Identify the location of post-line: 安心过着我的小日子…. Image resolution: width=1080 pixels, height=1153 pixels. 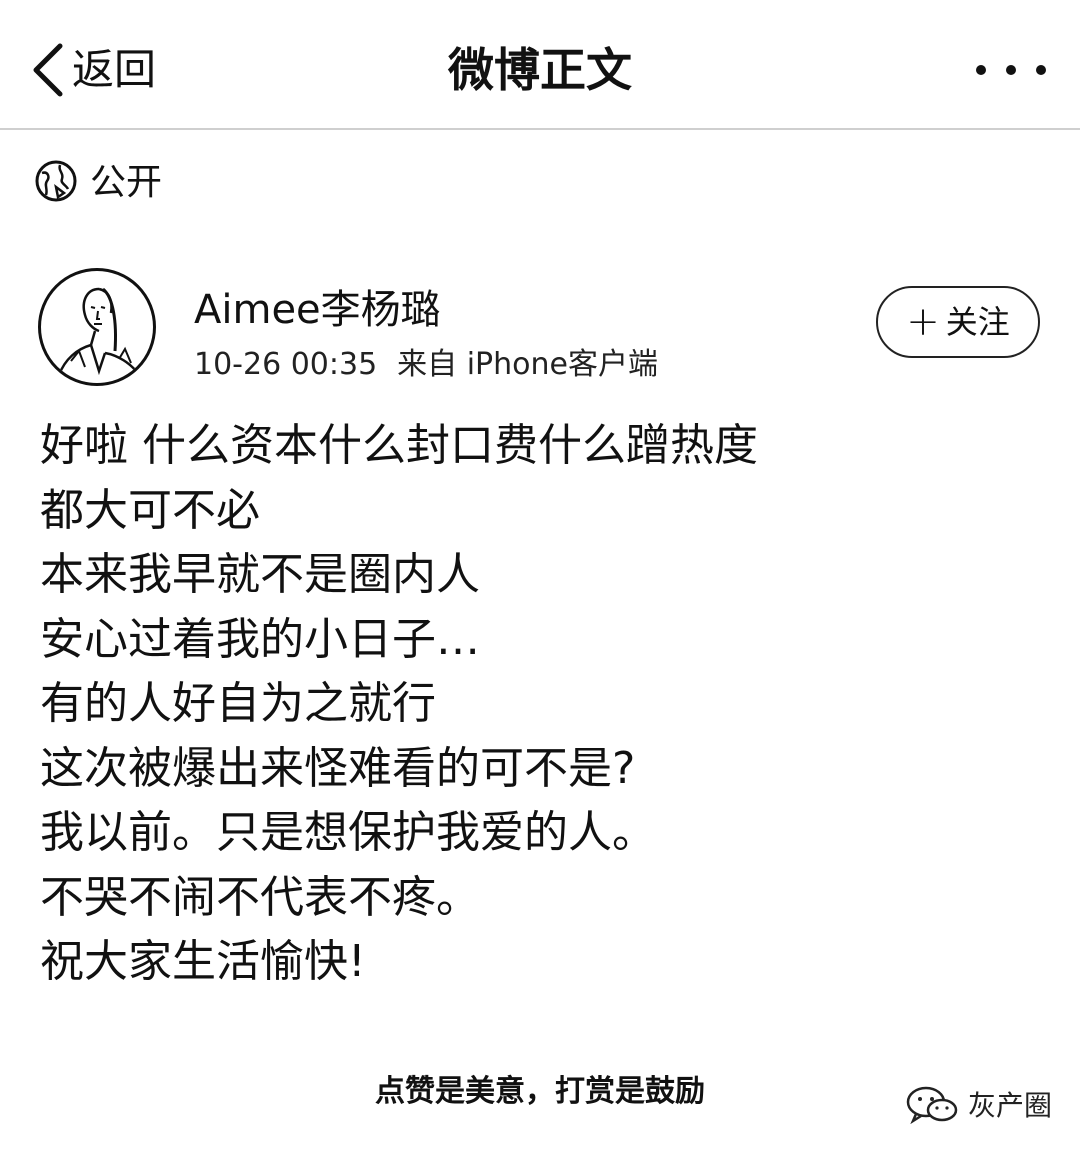
(260, 639).